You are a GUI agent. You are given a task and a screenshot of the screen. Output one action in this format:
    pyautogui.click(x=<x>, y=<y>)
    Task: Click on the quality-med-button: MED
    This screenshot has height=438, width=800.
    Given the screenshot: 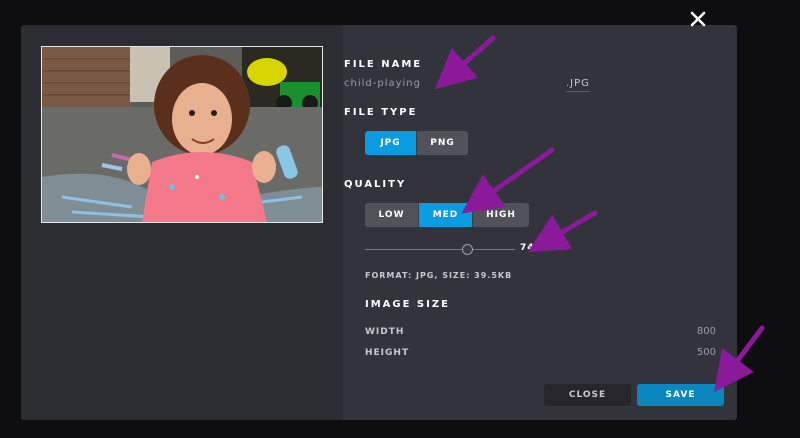 What is the action you would take?
    pyautogui.click(x=446, y=215)
    